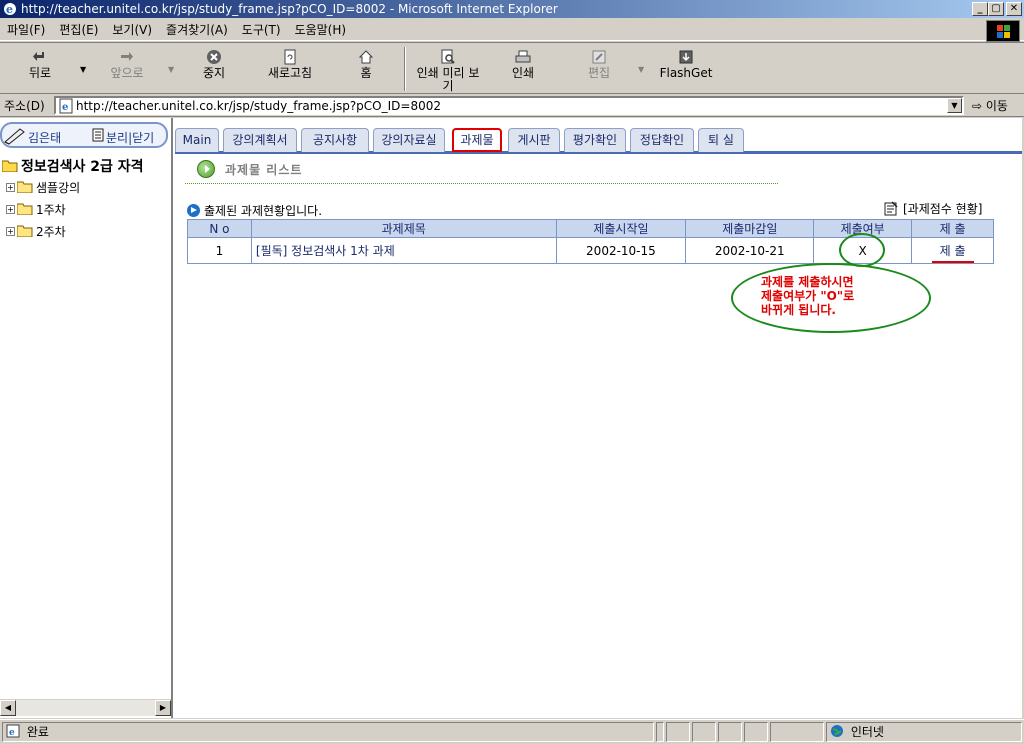 The height and width of the screenshot is (744, 1024). Describe the element at coordinates (943, 209) in the screenshot. I see `score-link-text: [과제점수 현황]` at that location.